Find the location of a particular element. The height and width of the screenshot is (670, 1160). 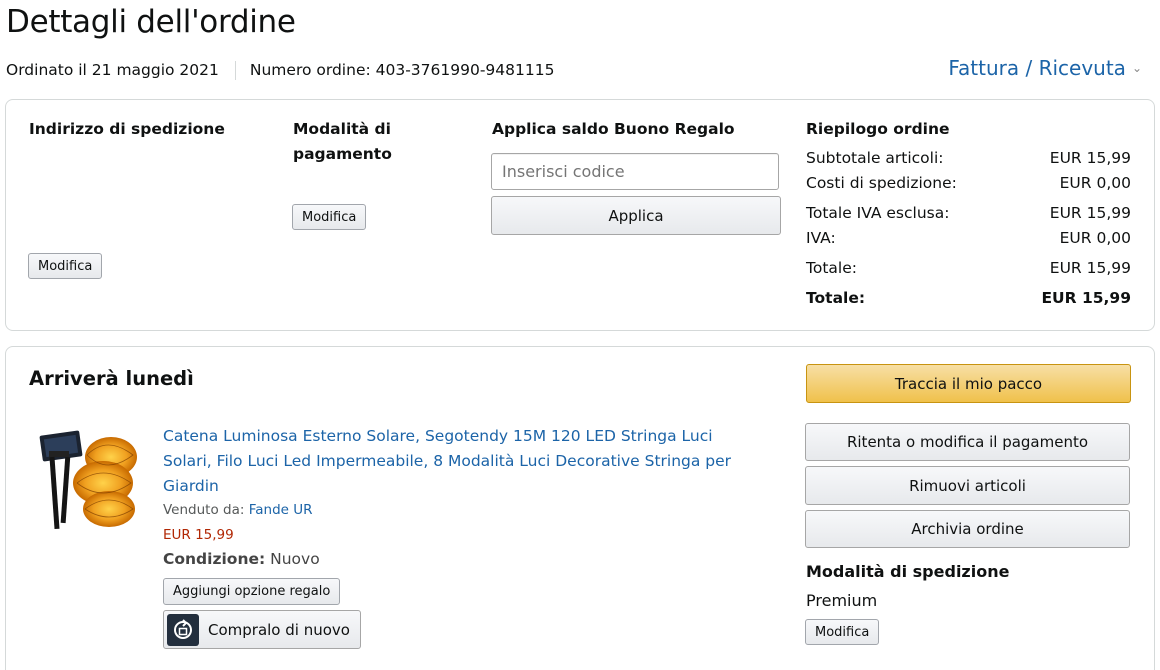

sold-by: Venduto da: Fande UR is located at coordinates (238, 510).